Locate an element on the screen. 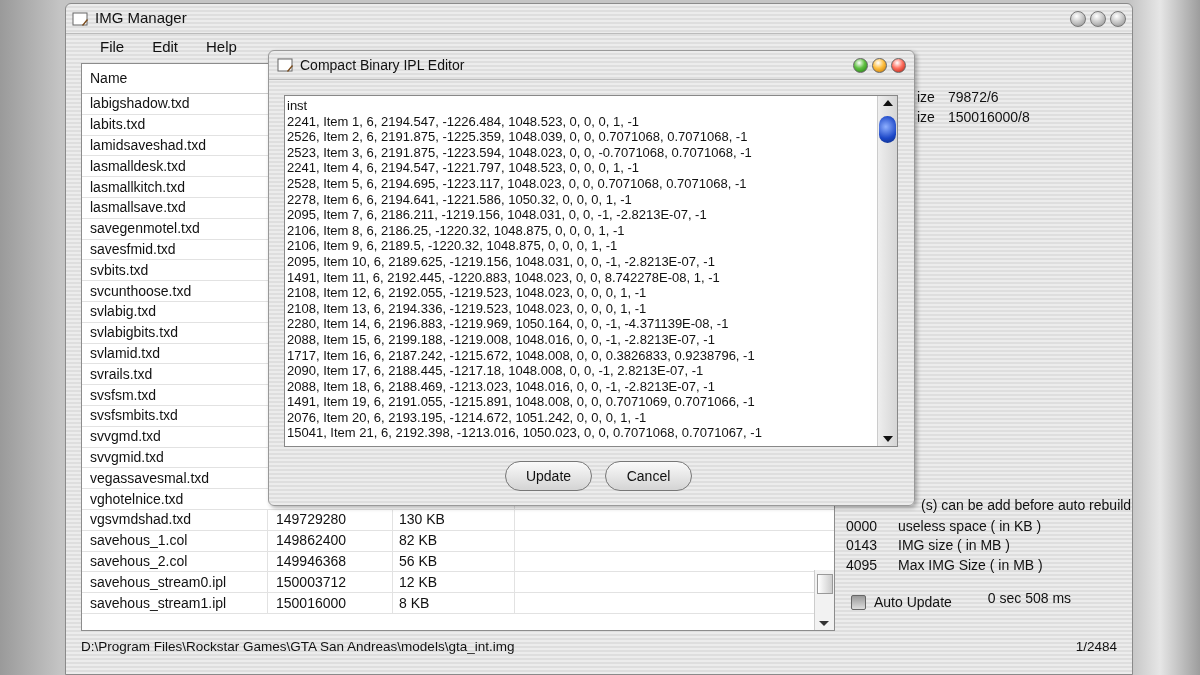 The image size is (1200, 675). table-cell-text: savehous_1.col is located at coordinates (139, 541).